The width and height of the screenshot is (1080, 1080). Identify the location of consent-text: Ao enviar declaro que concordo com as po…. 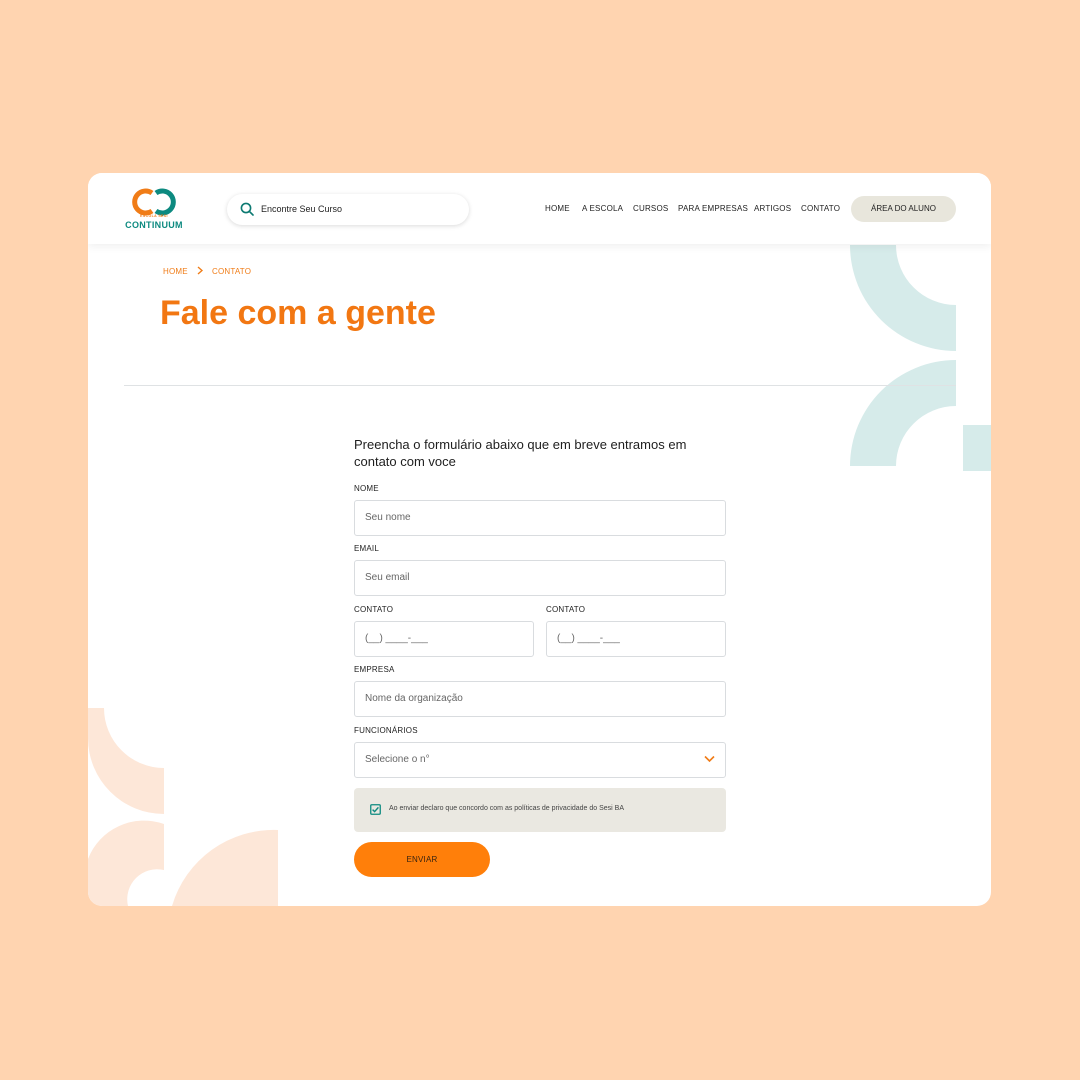
(507, 808).